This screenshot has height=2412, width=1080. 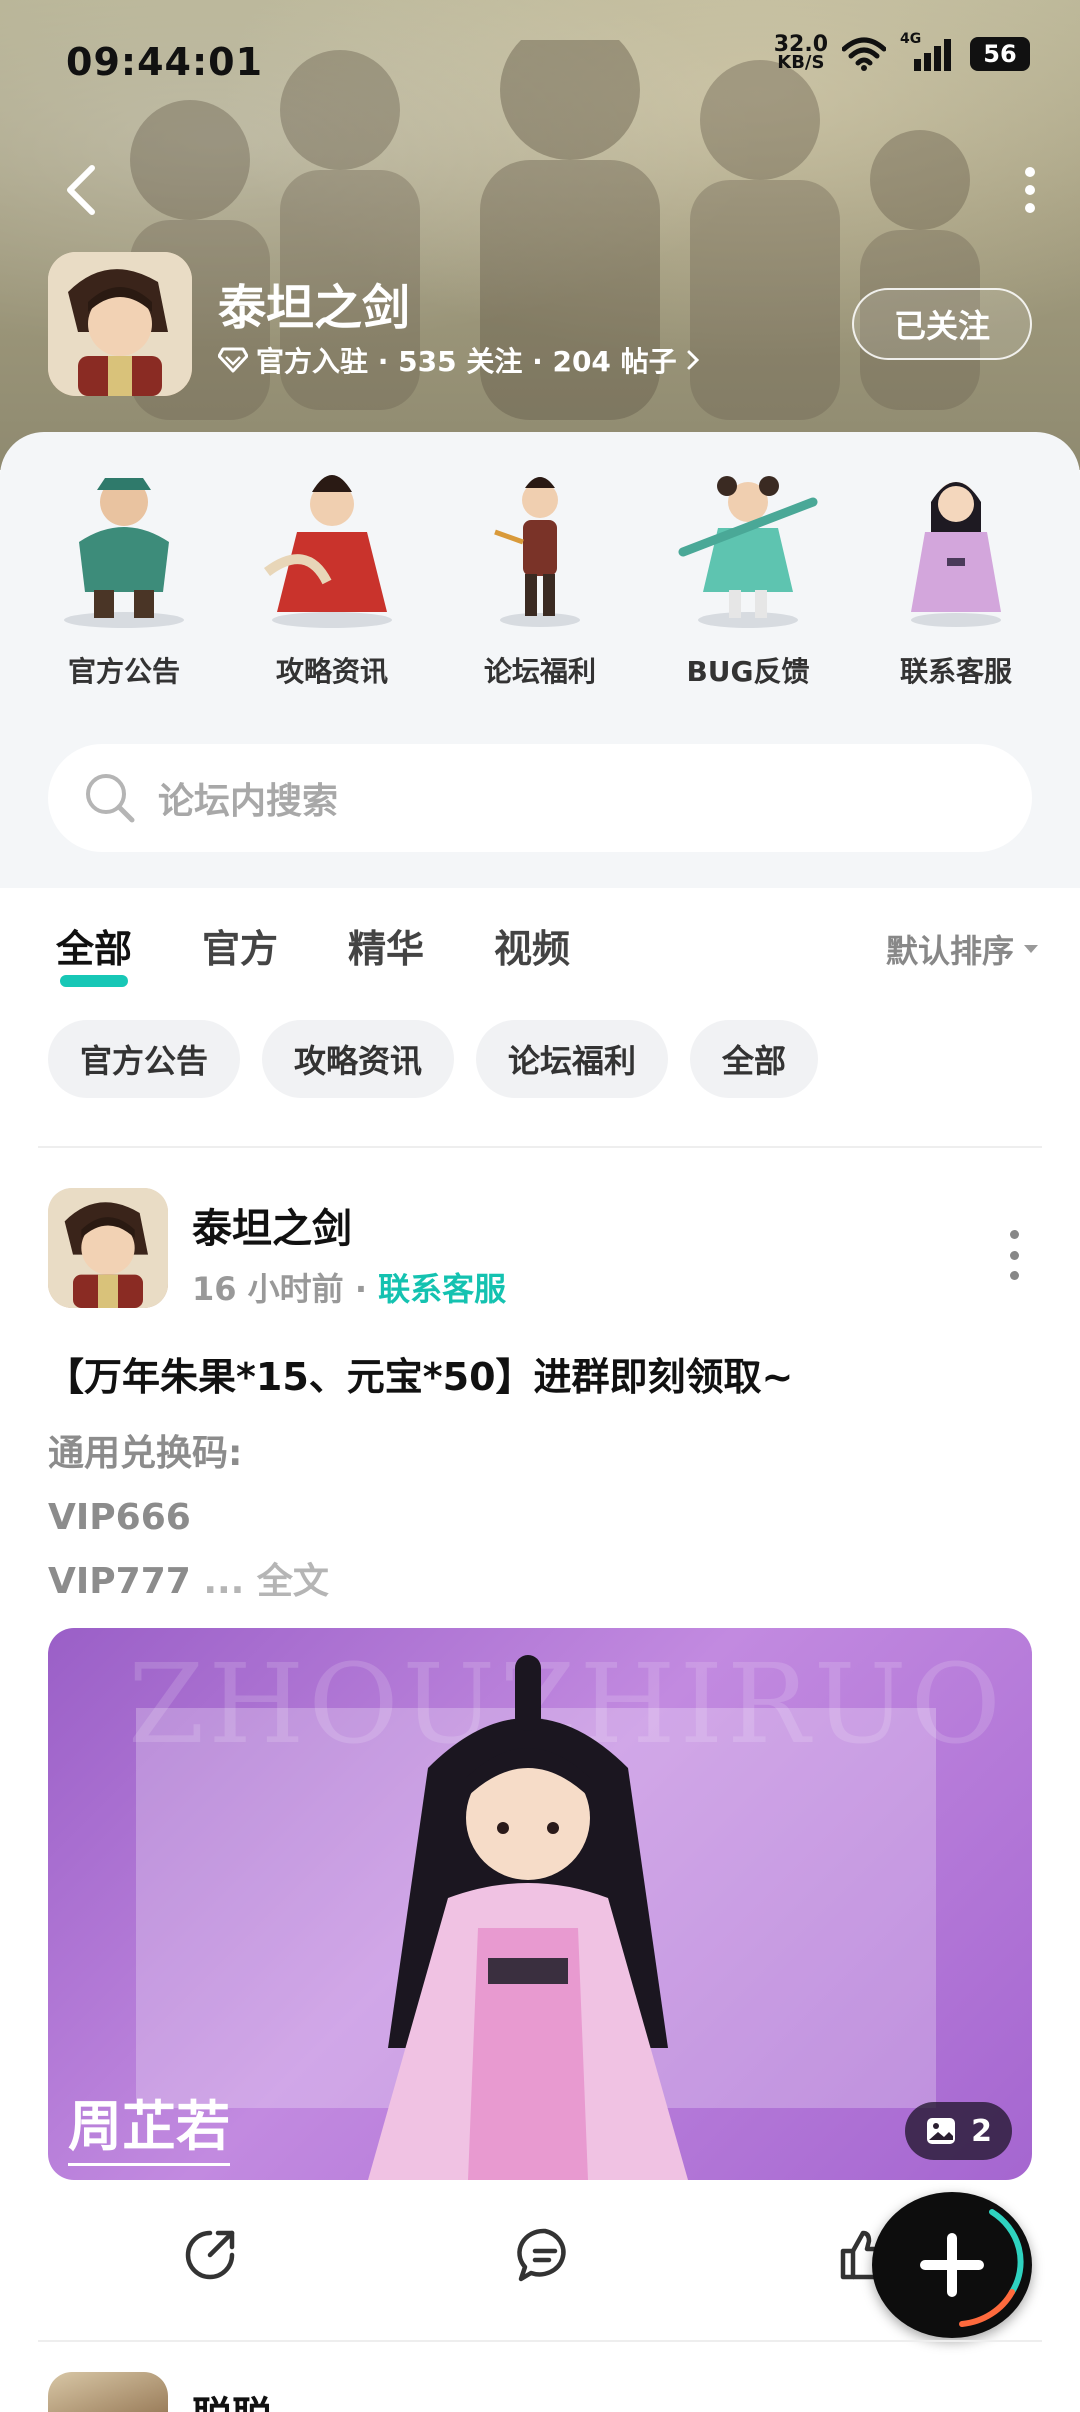 I want to click on category-customer-service: 联系客服, so click(x=956, y=576).